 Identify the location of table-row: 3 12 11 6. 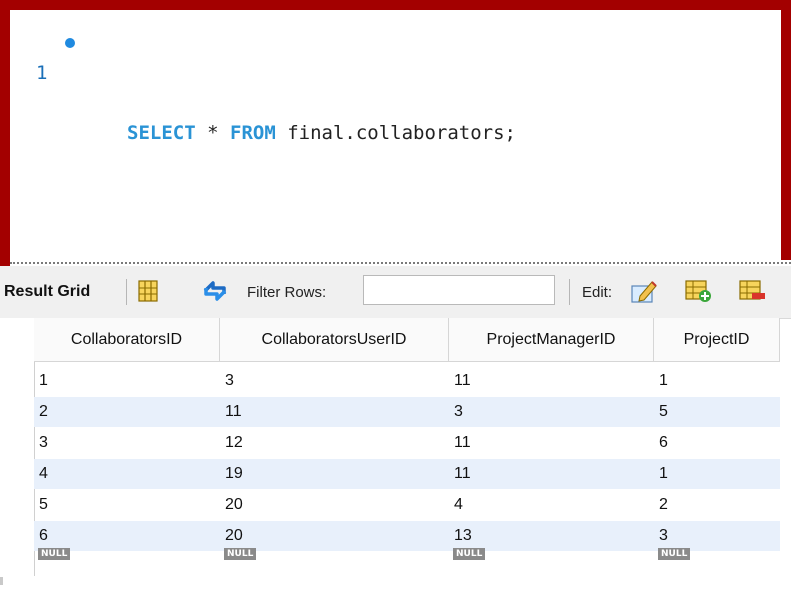
(407, 443).